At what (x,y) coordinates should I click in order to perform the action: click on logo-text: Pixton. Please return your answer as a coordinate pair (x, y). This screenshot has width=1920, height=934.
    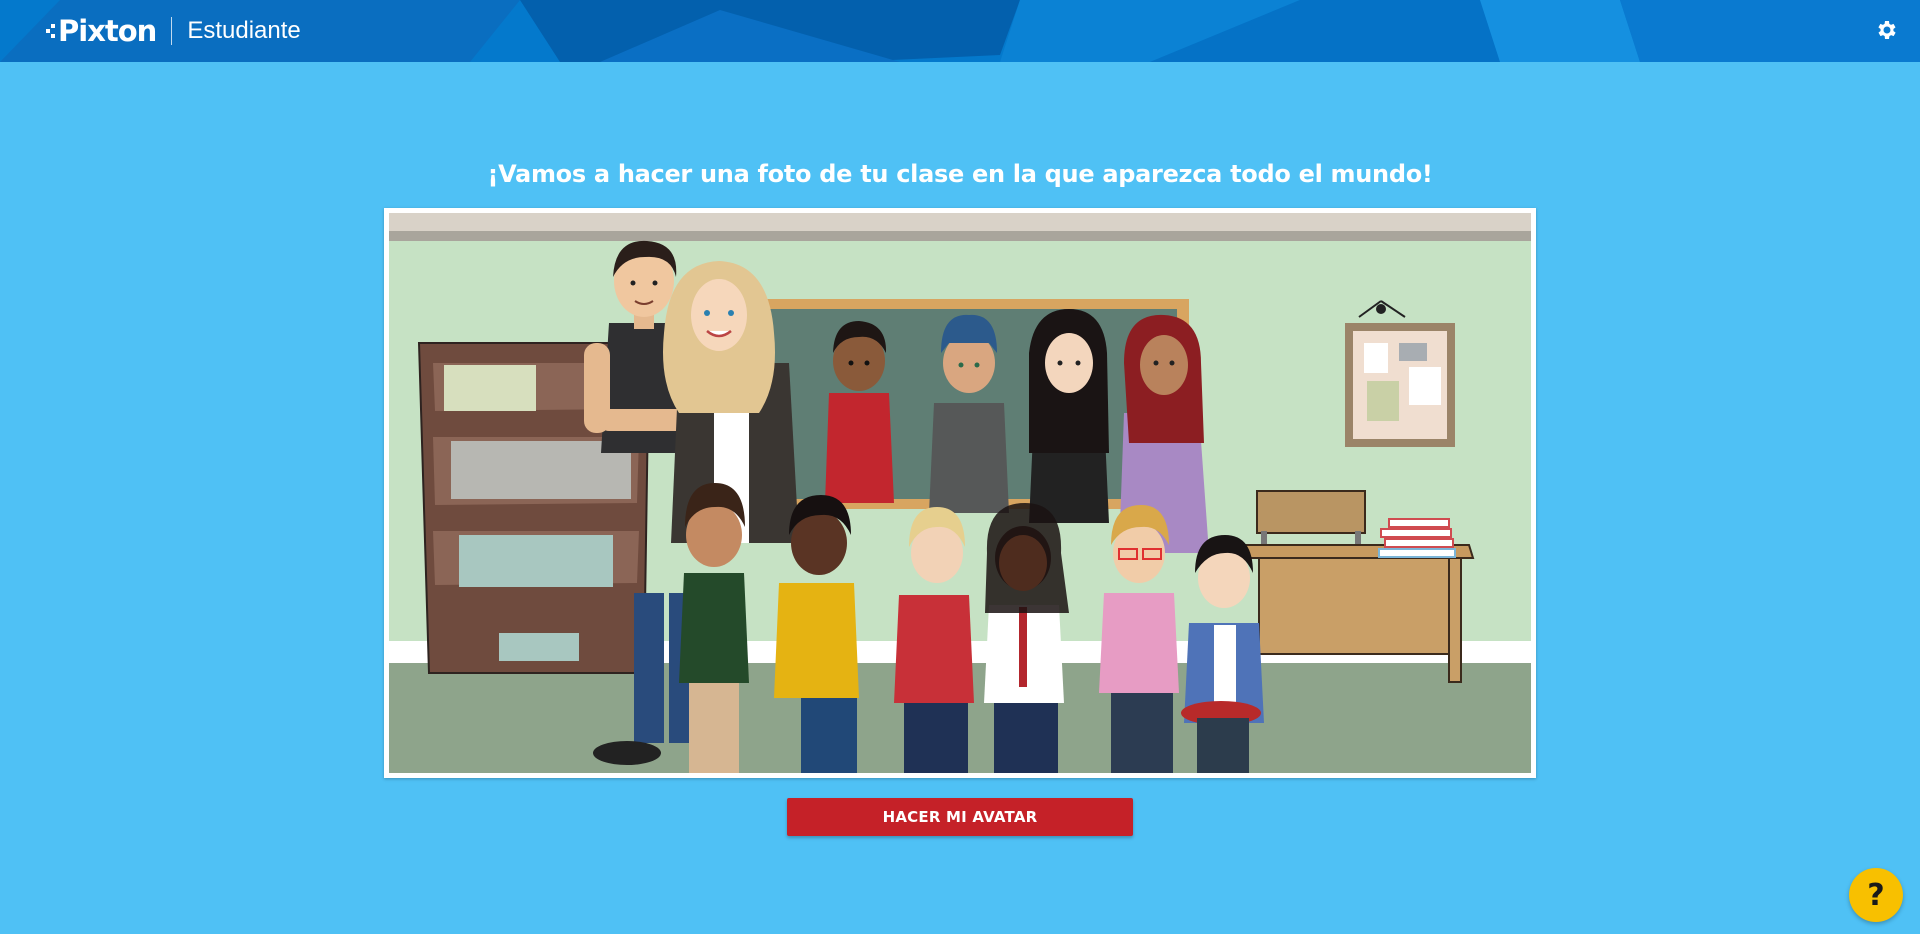
    Looking at the image, I should click on (107, 31).